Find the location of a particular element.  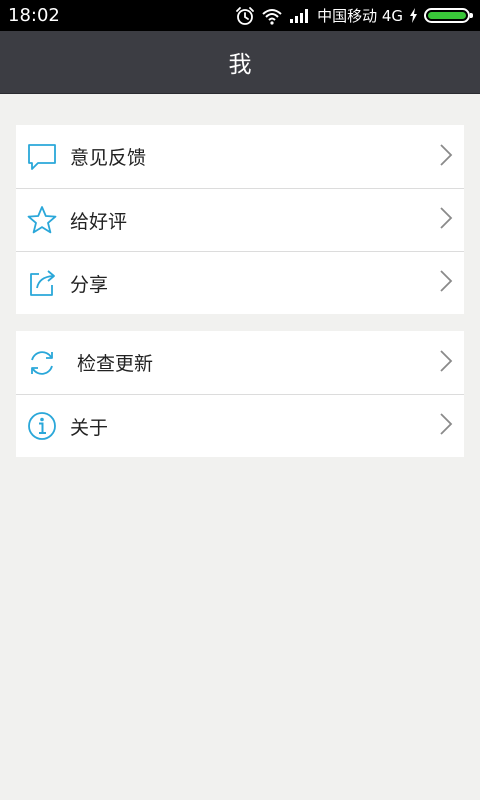

status-icons: 中国移动 4G is located at coordinates (354, 15).